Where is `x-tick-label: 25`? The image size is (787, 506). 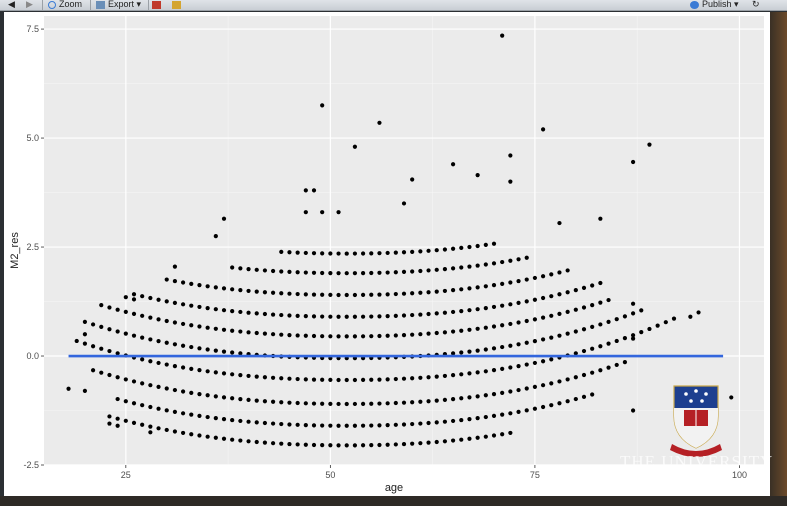
x-tick-label: 25 is located at coordinates (126, 475).